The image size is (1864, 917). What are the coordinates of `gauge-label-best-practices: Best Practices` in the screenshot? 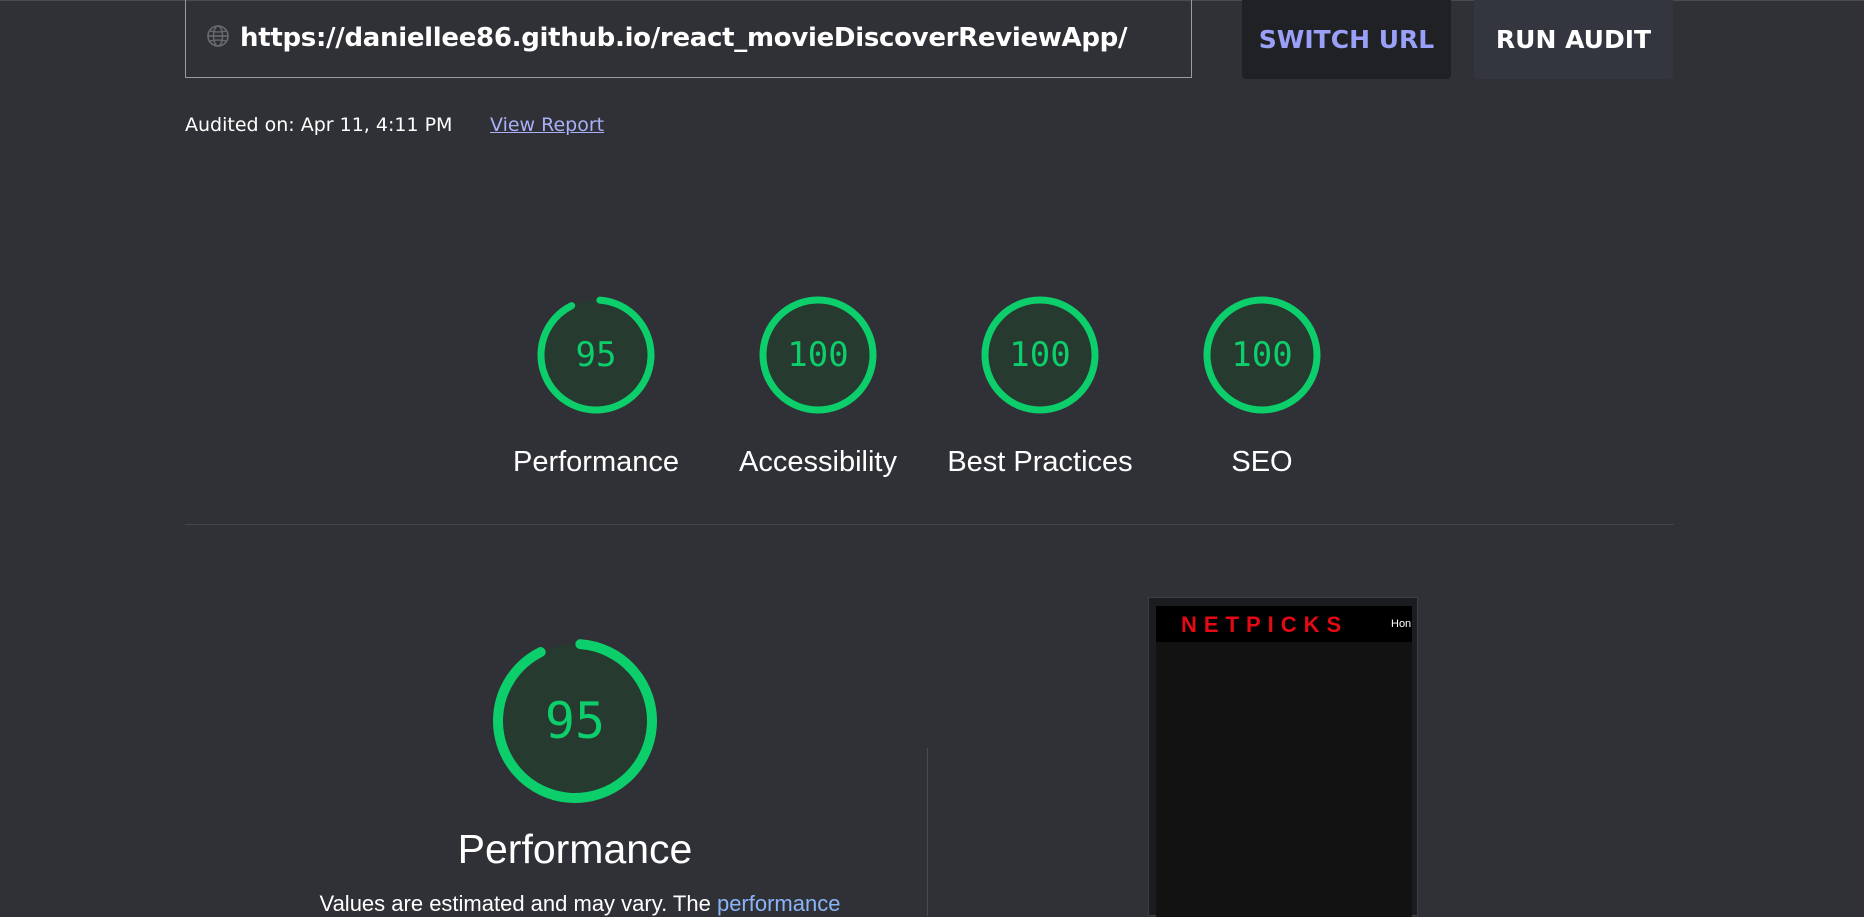 It's located at (1040, 462).